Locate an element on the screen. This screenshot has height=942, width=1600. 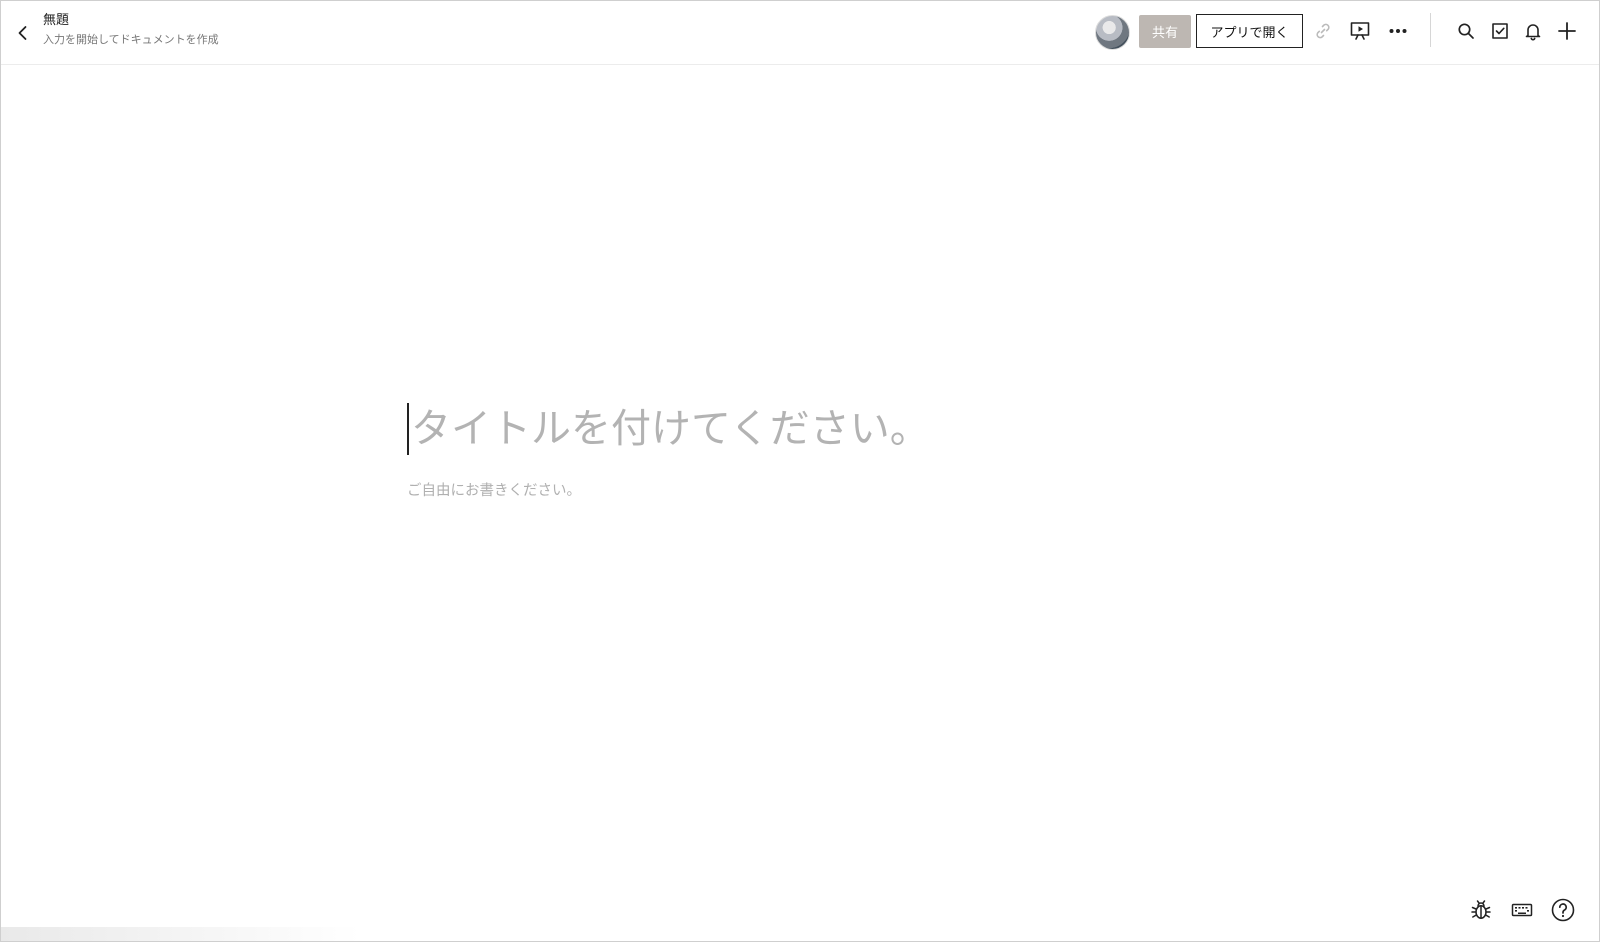
copy-link-button is located at coordinates (1323, 31).